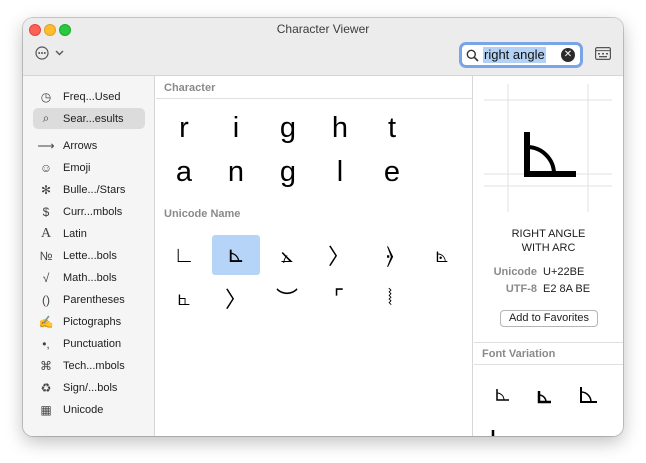 This screenshot has width=646, height=463. I want to click on sidebar-item-latin: A Latin, so click(89, 233).